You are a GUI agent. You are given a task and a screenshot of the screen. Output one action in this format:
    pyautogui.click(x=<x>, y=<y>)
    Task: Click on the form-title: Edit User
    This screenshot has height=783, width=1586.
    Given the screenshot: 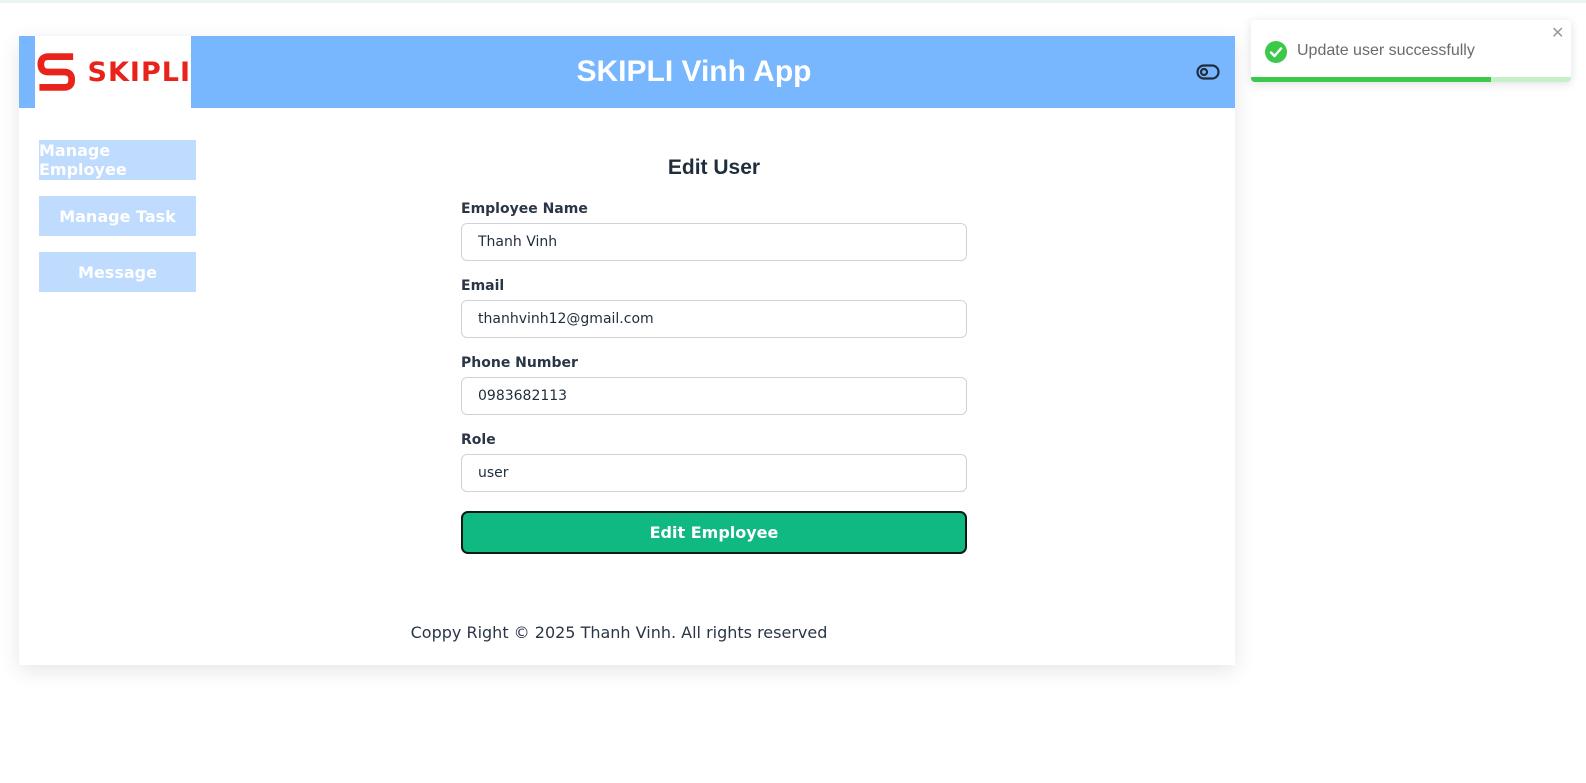 What is the action you would take?
    pyautogui.click(x=714, y=167)
    